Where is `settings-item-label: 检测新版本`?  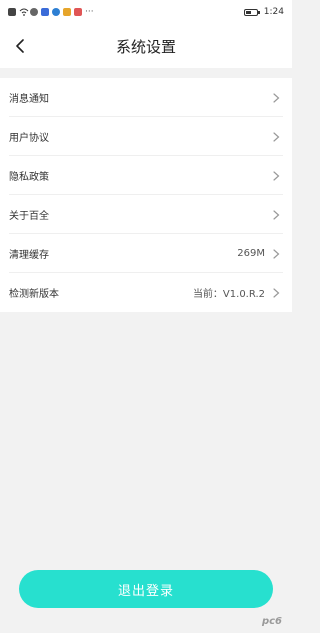
settings-item-label: 检测新版本 is located at coordinates (34, 294).